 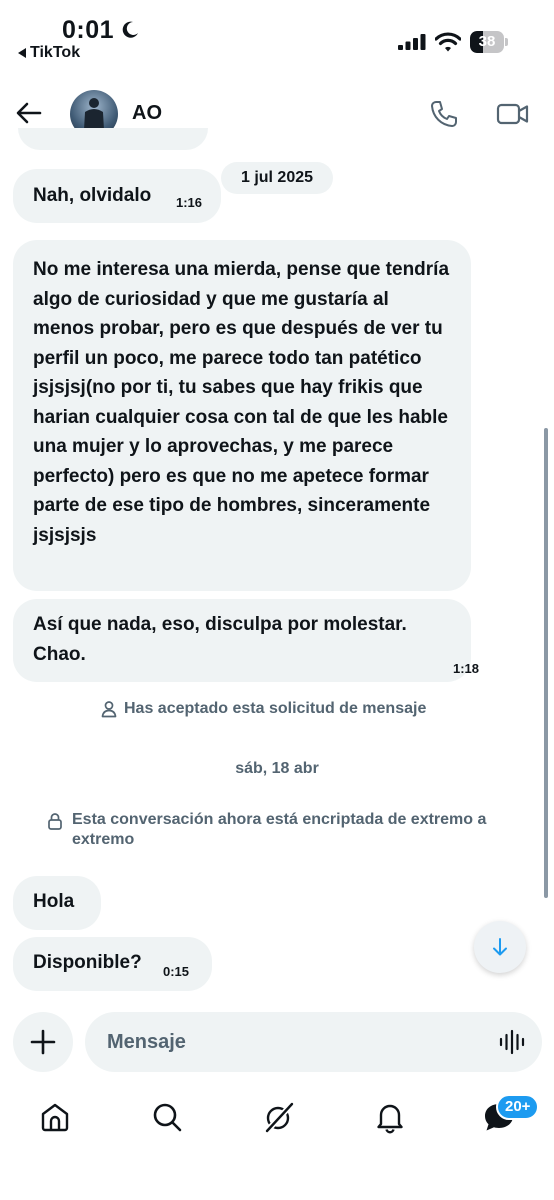 I want to click on cellular-signal-icon, so click(x=412, y=42).